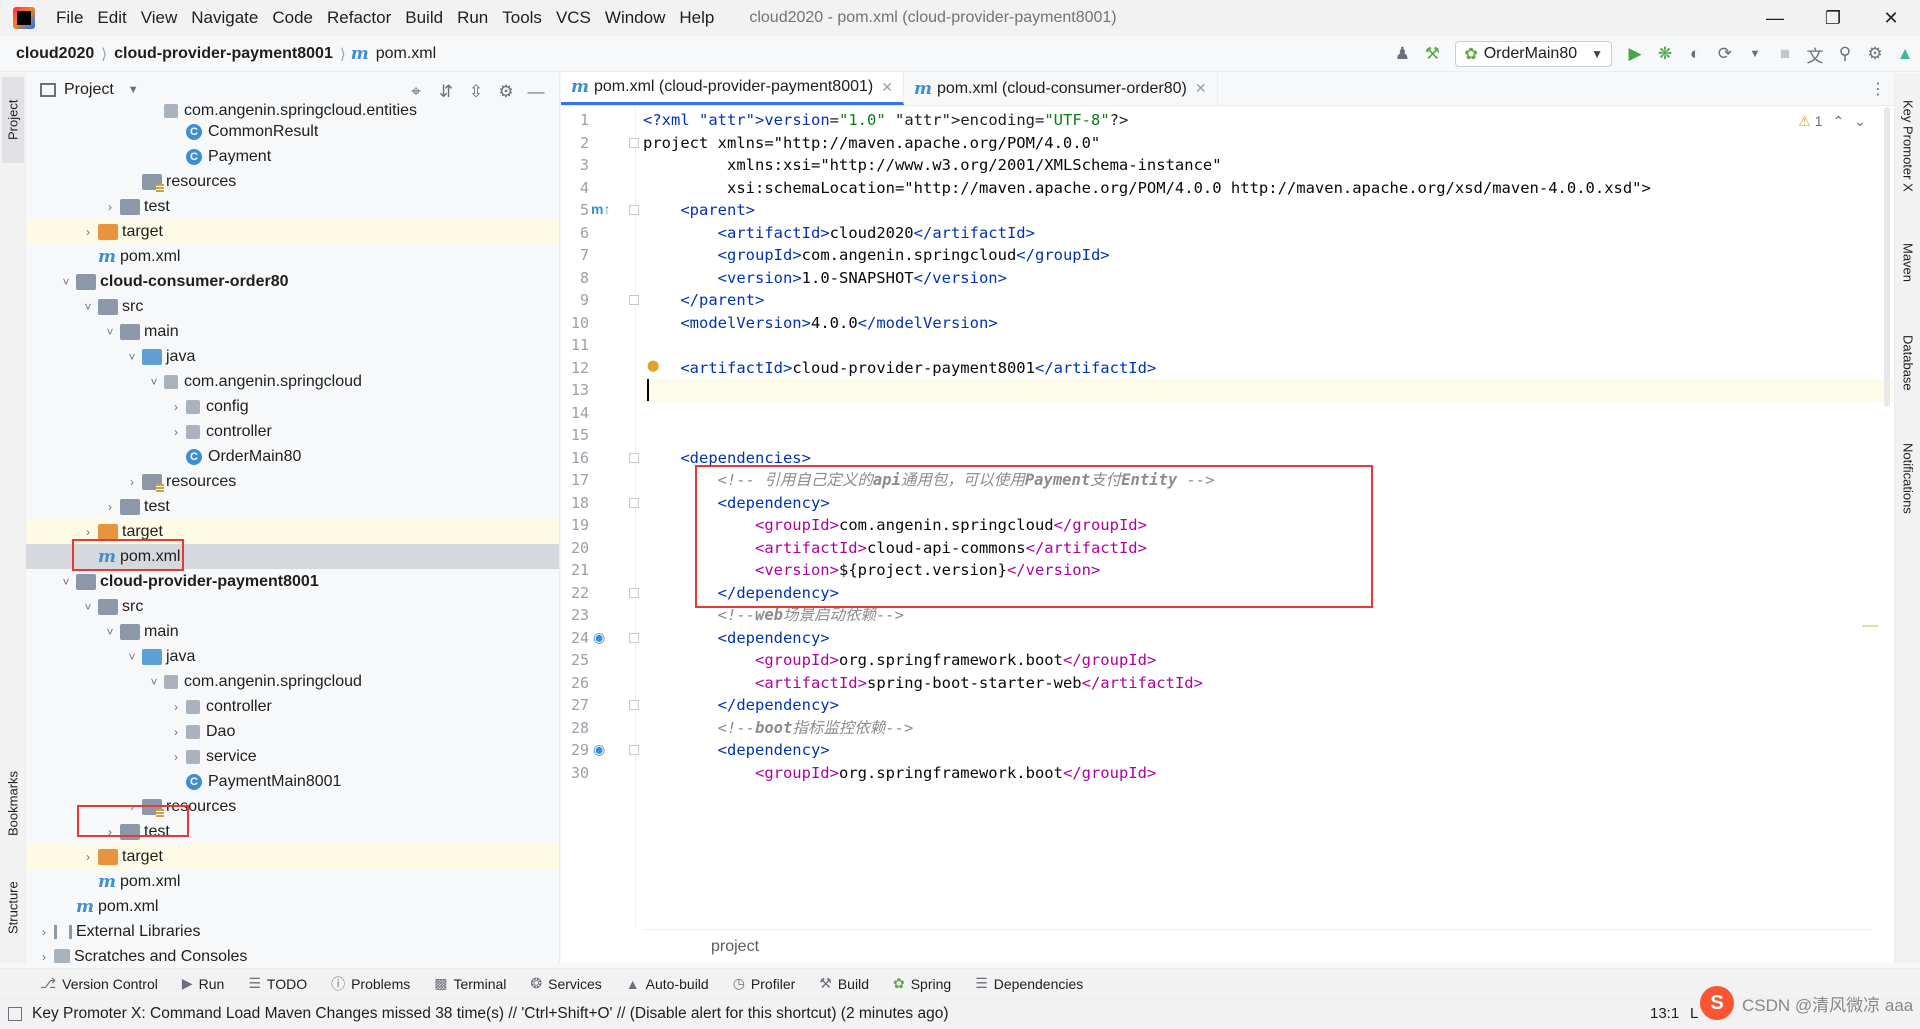 The width and height of the screenshot is (1920, 1029). I want to click on menu-help: Help, so click(696, 18).